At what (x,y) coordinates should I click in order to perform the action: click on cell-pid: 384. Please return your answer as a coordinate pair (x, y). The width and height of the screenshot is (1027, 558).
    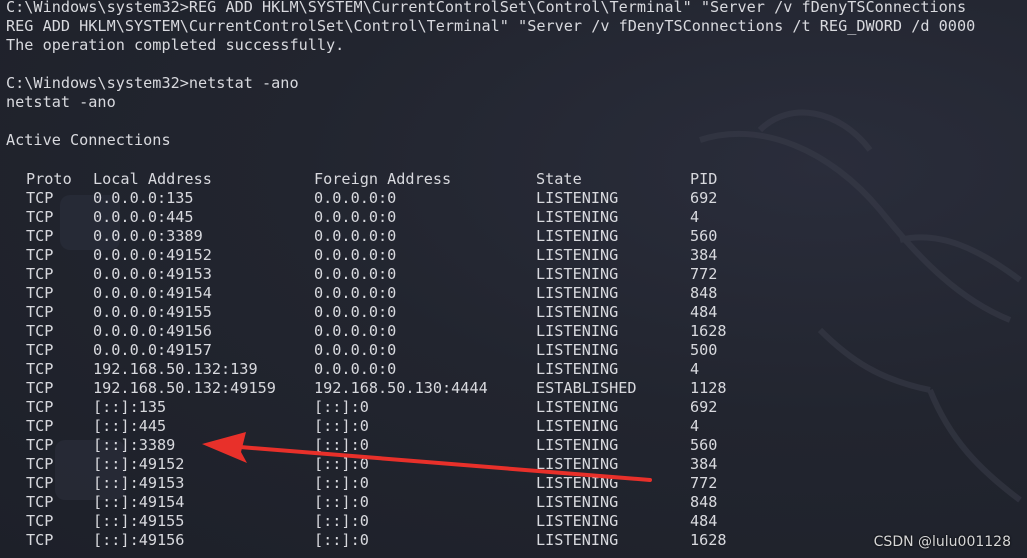
    Looking at the image, I should click on (704, 255).